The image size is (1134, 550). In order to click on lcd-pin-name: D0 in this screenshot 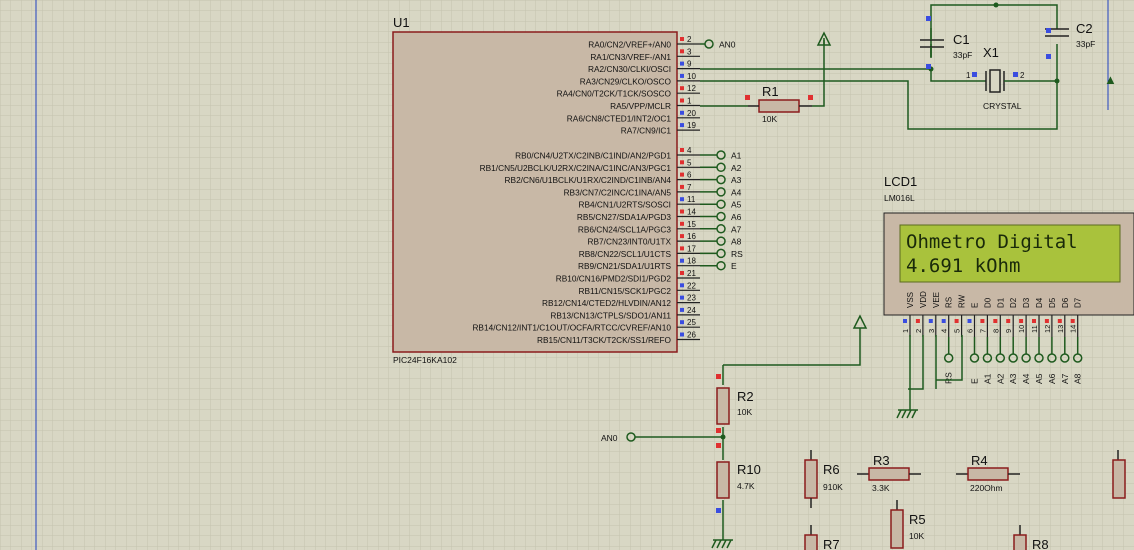, I will do `click(987, 302)`.